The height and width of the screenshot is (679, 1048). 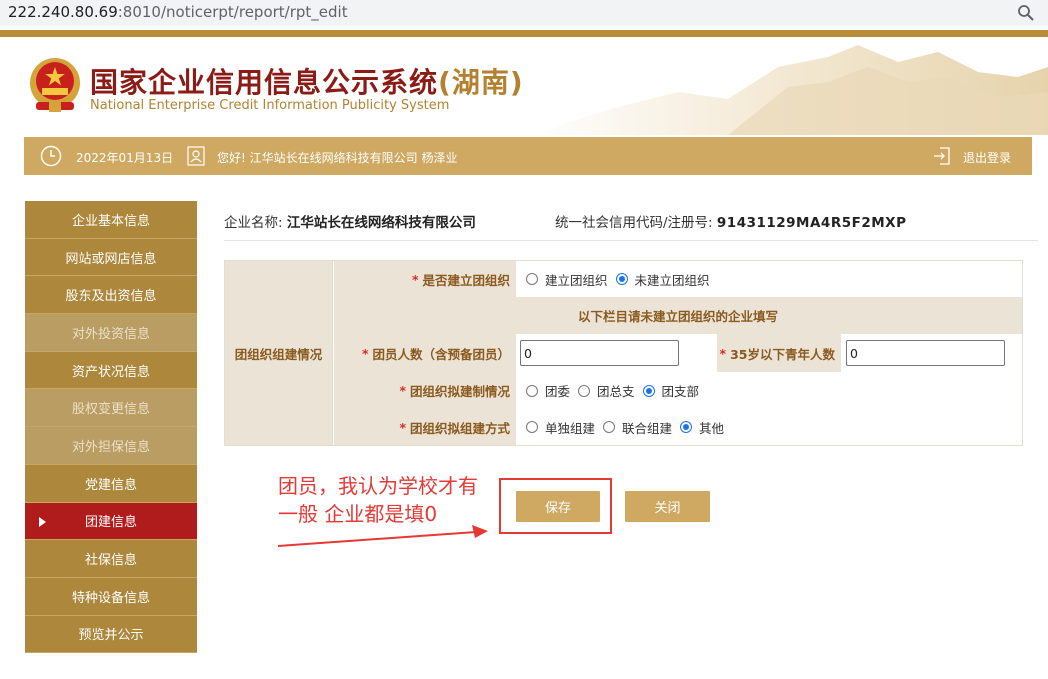 What do you see at coordinates (782, 354) in the screenshot?
I see `youth-label: 35岁以下青年人数` at bounding box center [782, 354].